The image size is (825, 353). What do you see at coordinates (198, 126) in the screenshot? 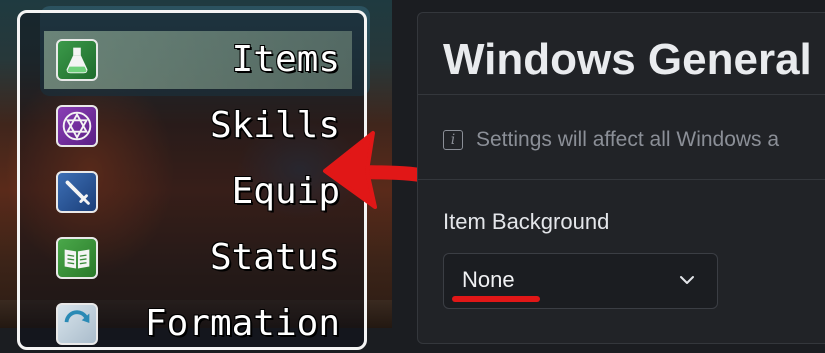
I see `menu-item-skills: Skills` at bounding box center [198, 126].